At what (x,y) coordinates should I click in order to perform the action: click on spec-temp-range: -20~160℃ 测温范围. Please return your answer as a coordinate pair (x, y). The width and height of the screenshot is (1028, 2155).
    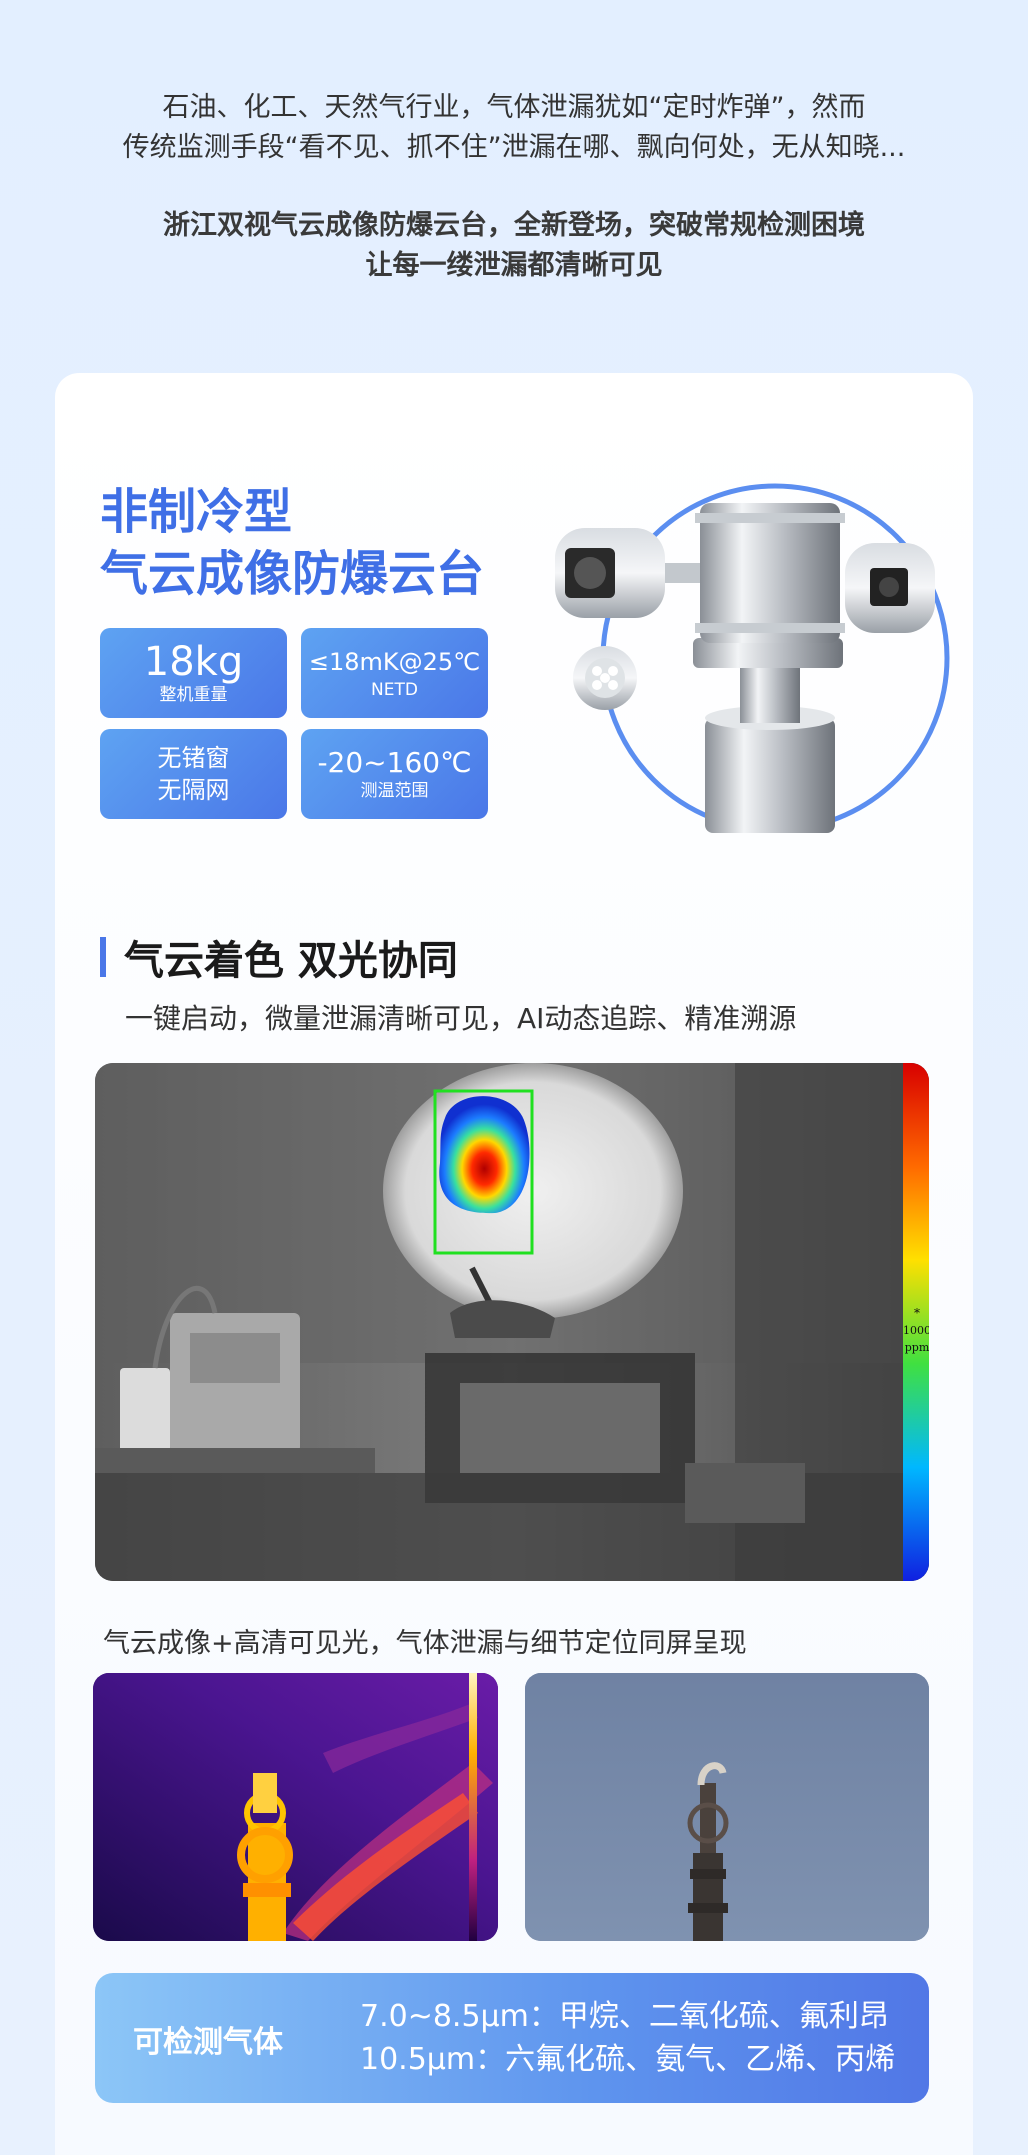
    Looking at the image, I should click on (394, 774).